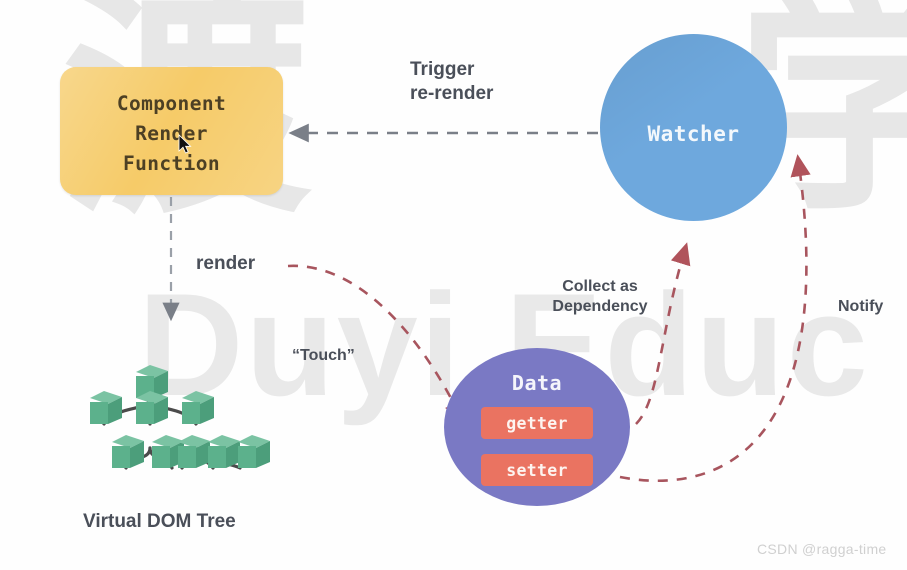 The width and height of the screenshot is (907, 570). I want to click on component-render-function-box: Component Render Function, so click(171, 131).